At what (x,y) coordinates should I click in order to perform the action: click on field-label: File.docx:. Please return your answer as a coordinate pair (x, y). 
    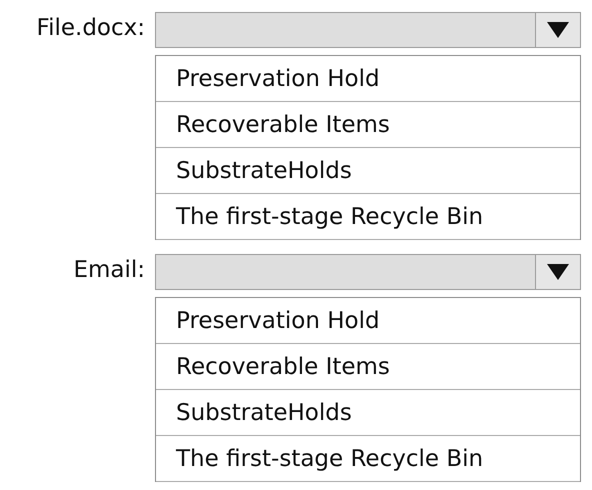
    Looking at the image, I should click on (90, 28).